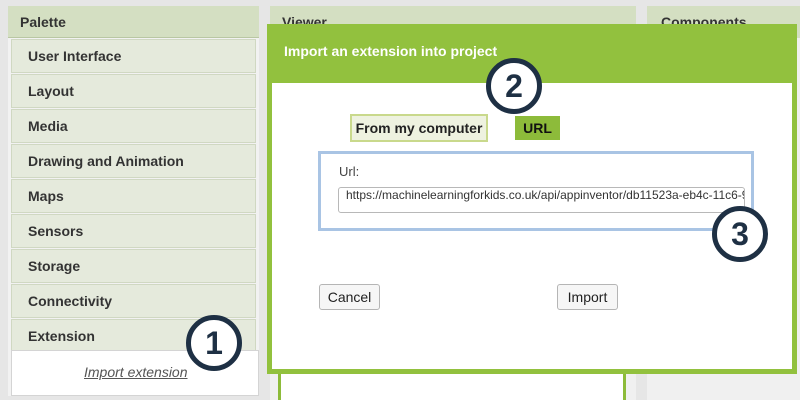  What do you see at coordinates (349, 171) in the screenshot?
I see `url-field-label: Url:` at bounding box center [349, 171].